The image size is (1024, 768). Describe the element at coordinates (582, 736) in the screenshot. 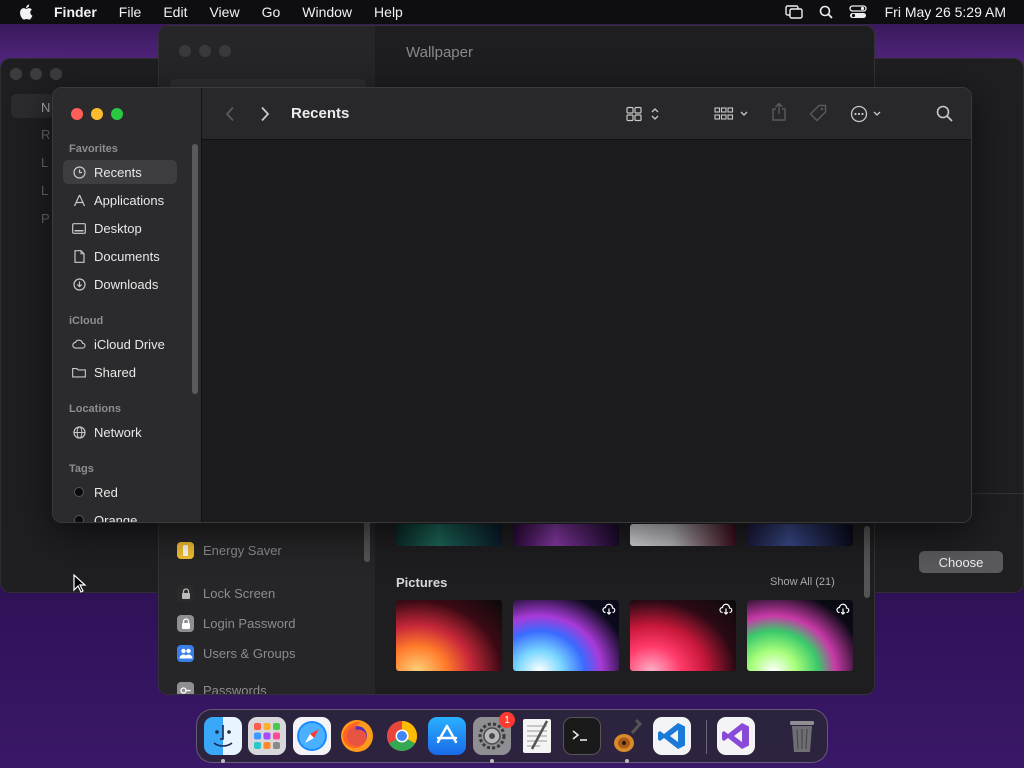

I see `dock-terminal-icon` at that location.